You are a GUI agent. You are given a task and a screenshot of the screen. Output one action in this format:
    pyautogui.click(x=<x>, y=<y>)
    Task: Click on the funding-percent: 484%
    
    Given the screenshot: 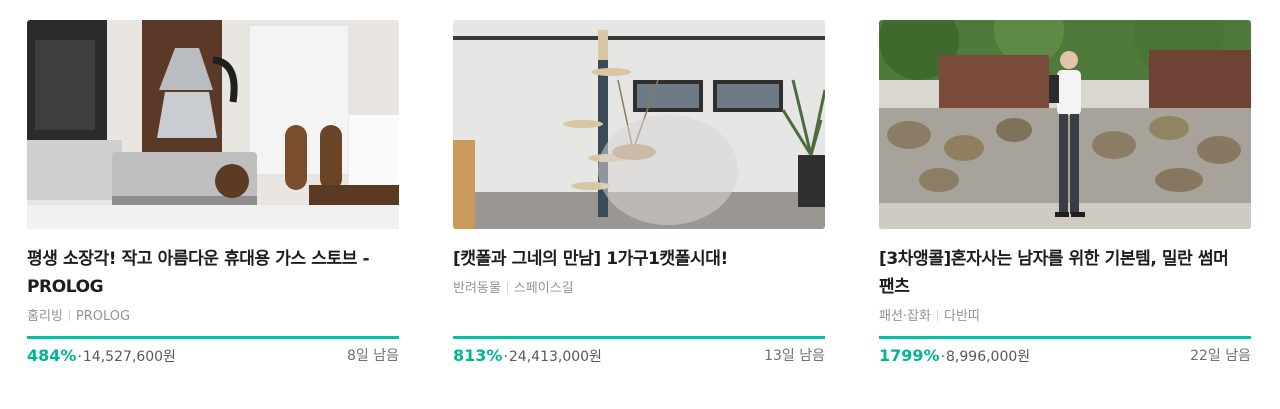 What is the action you would take?
    pyautogui.click(x=52, y=355)
    